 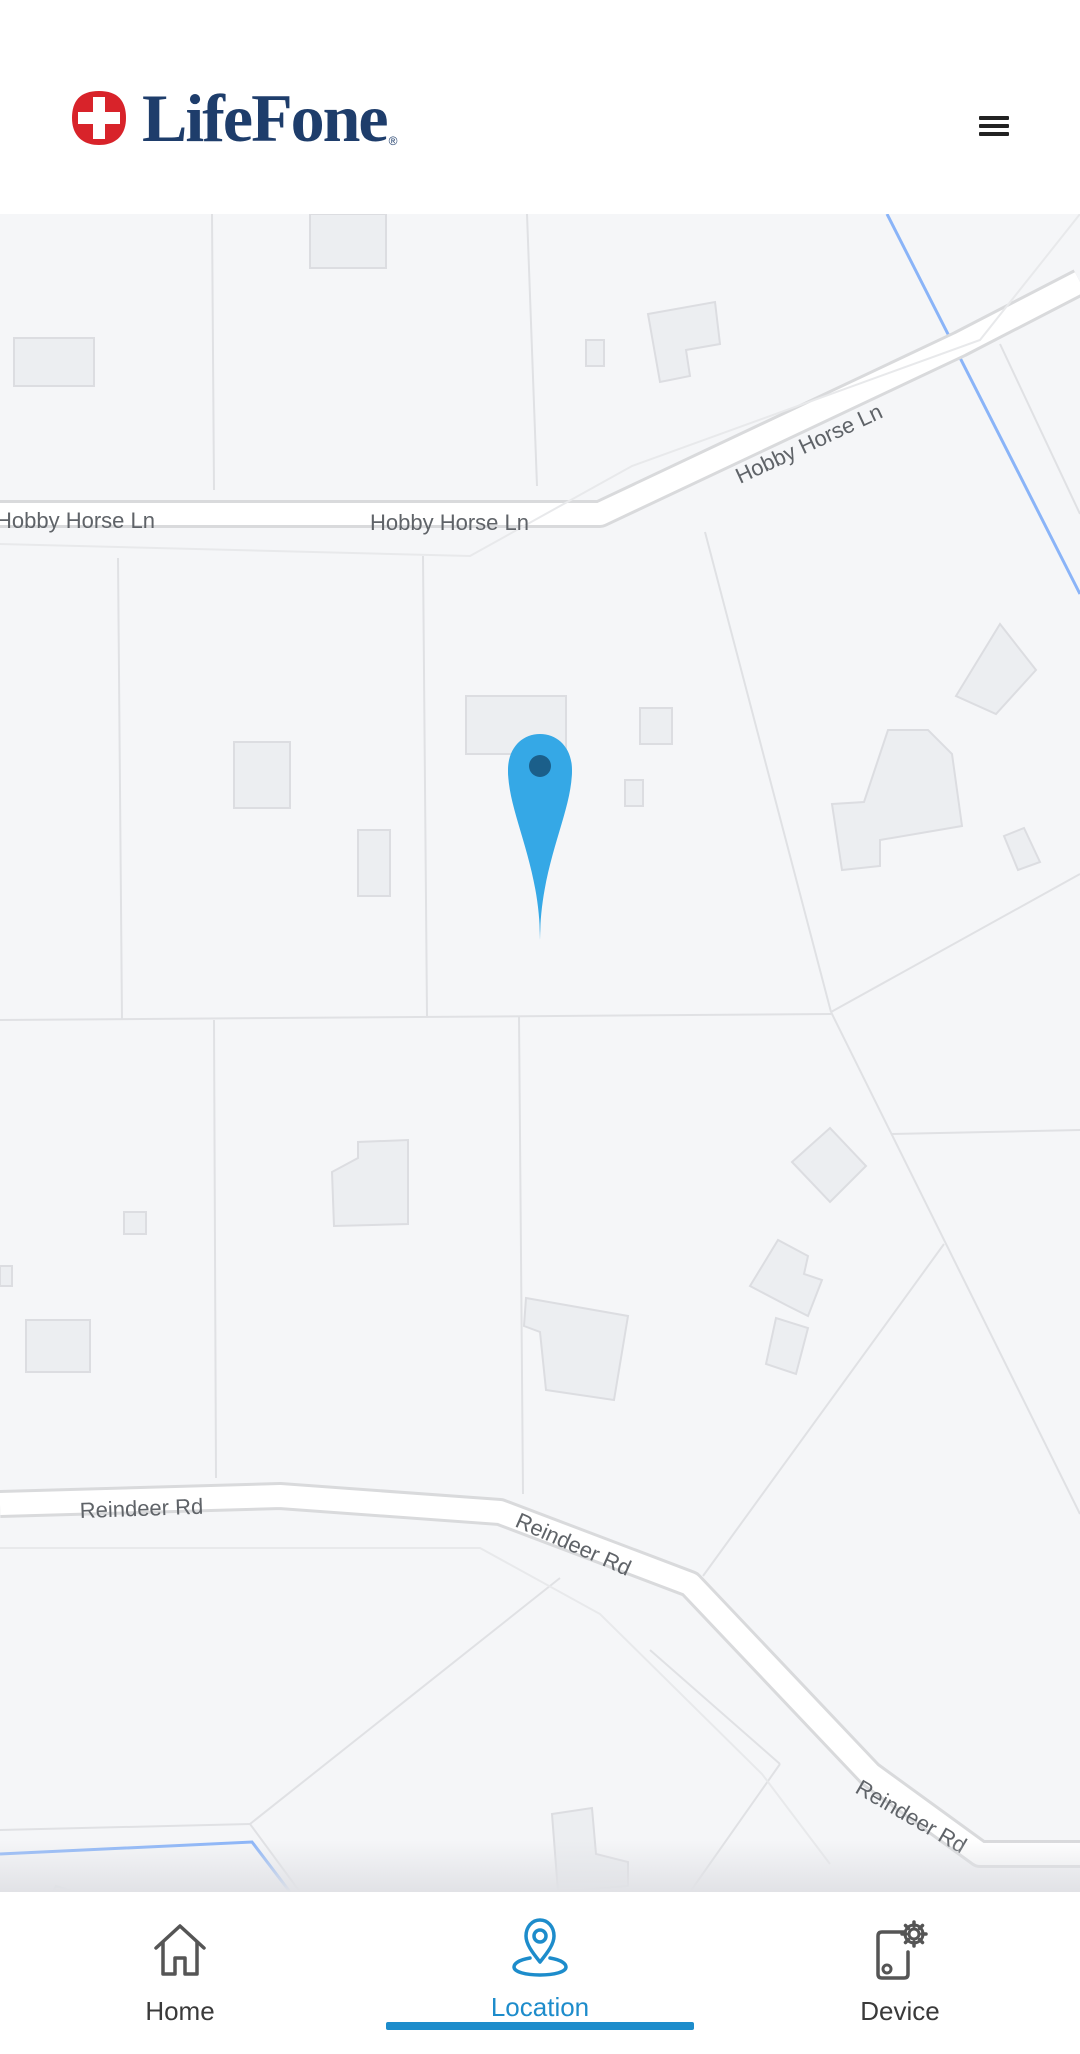 I want to click on registered-mark: ®, so click(x=393, y=141).